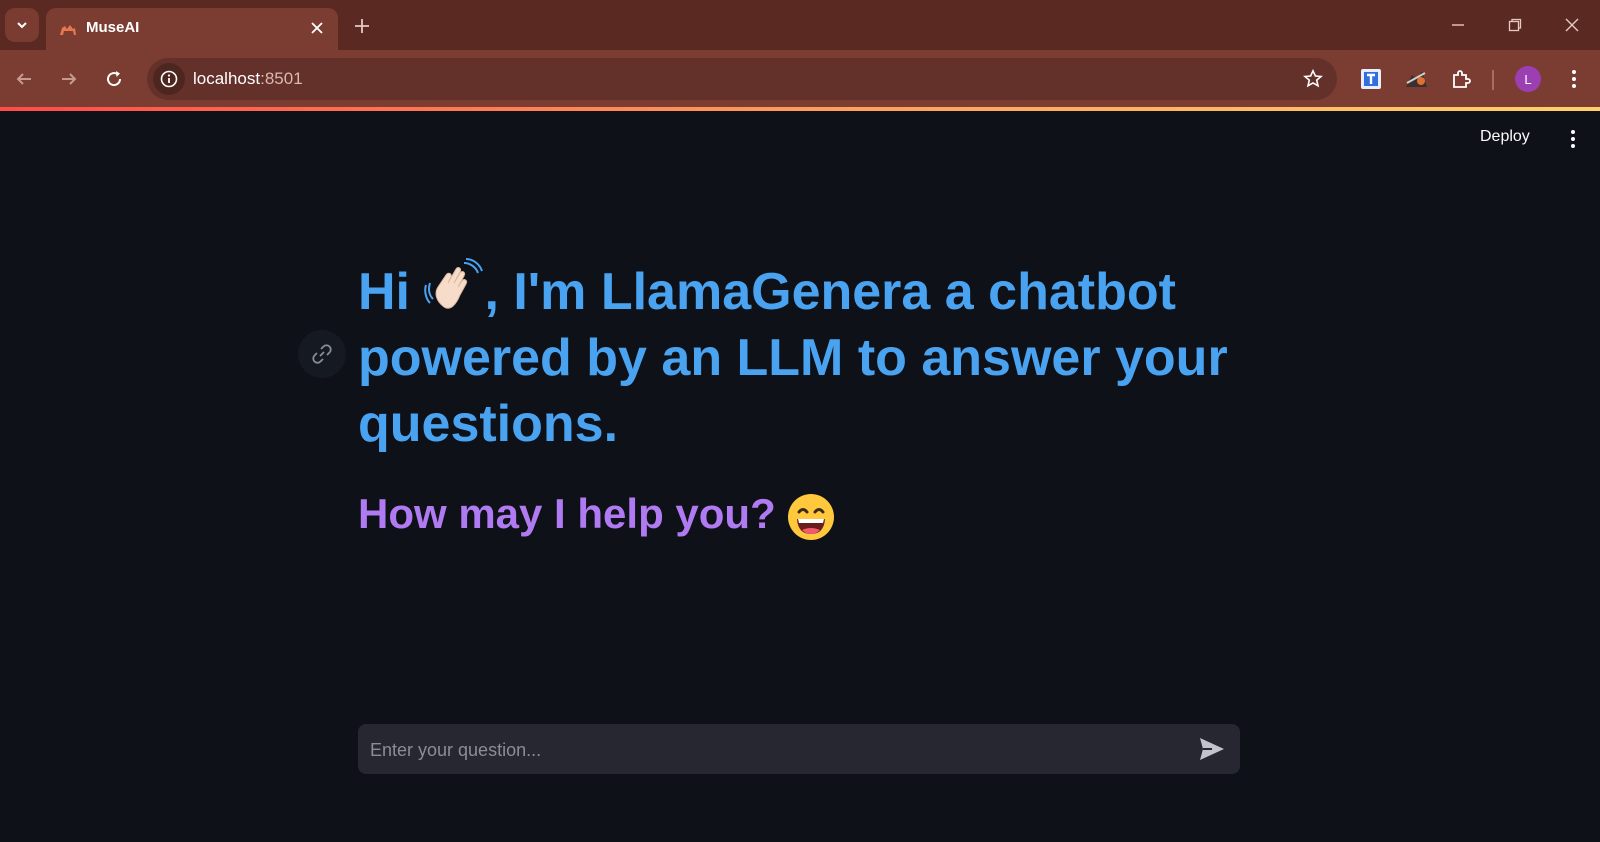 The height and width of the screenshot is (842, 1600). I want to click on url-text: localhost:8501, so click(248, 79).